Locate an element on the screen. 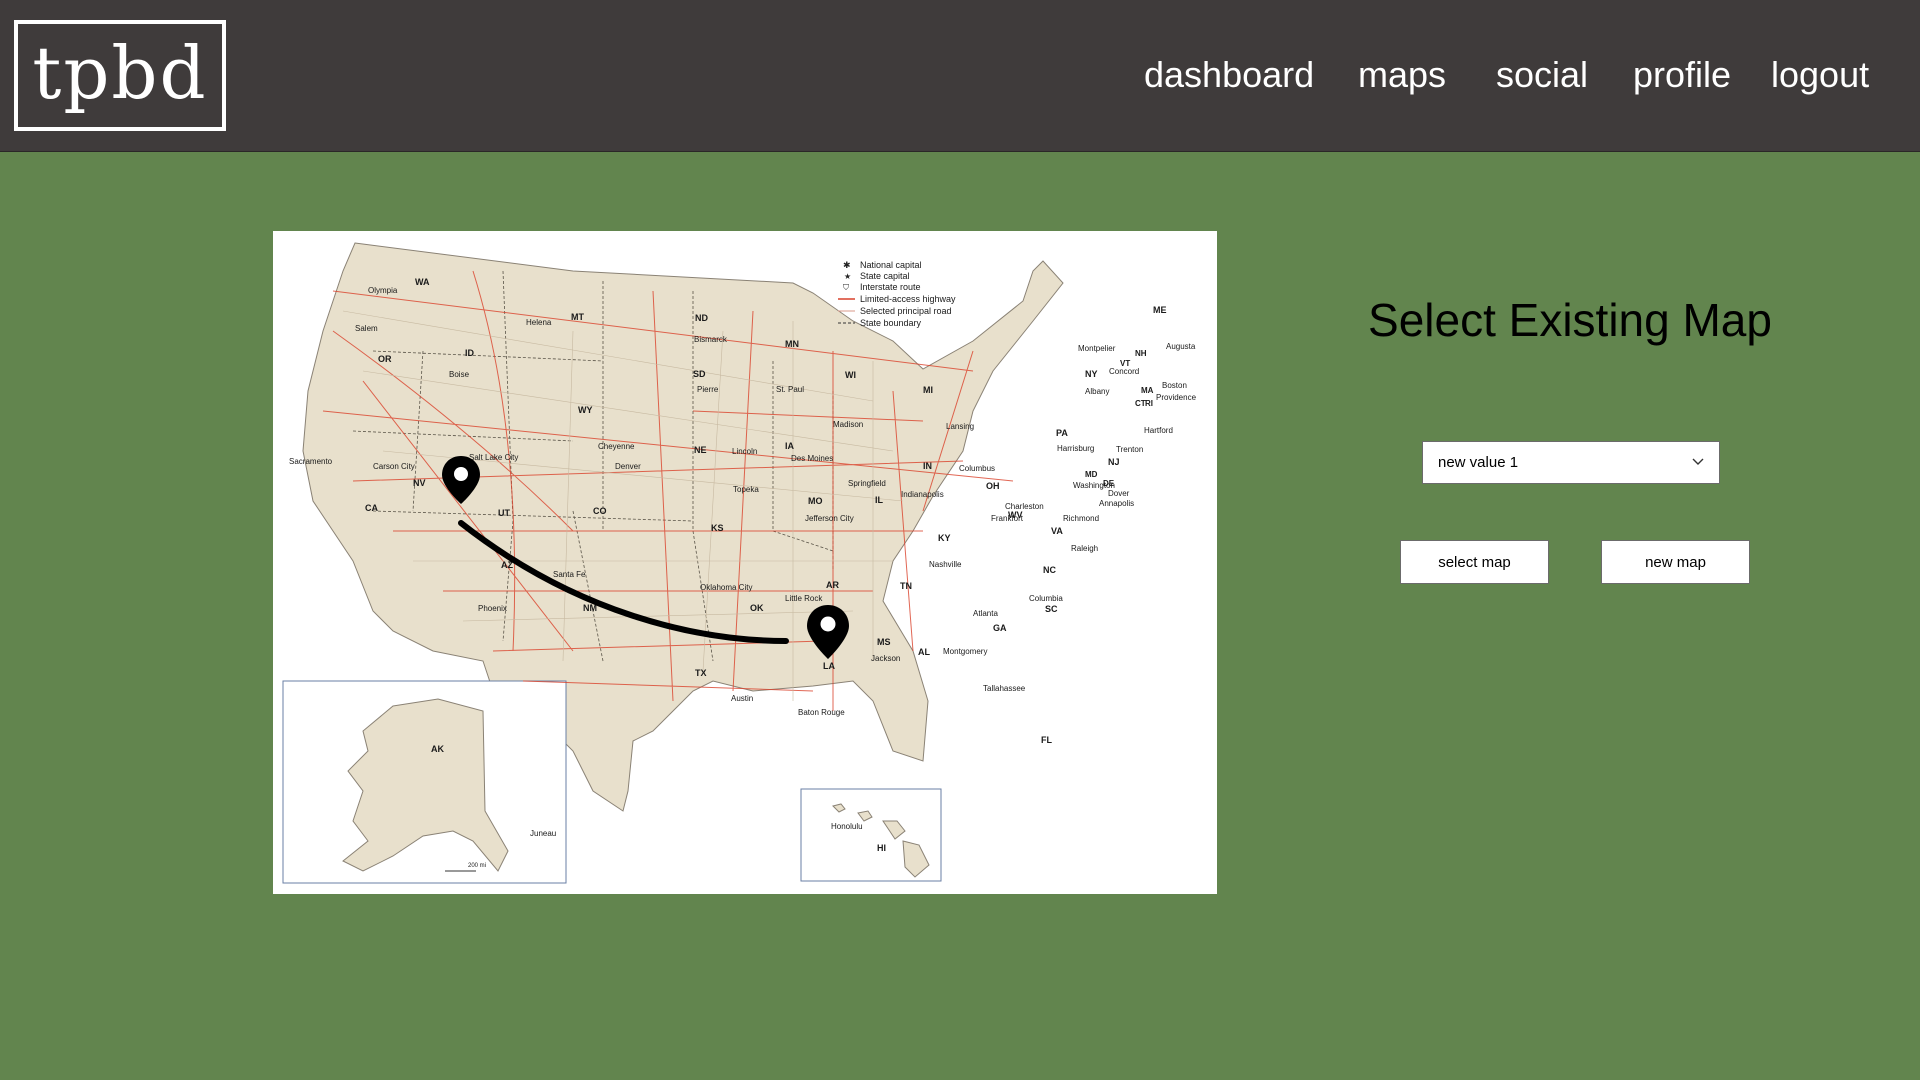 The width and height of the screenshot is (1920, 1080). state-capital-icon: ★ is located at coordinates (847, 276).